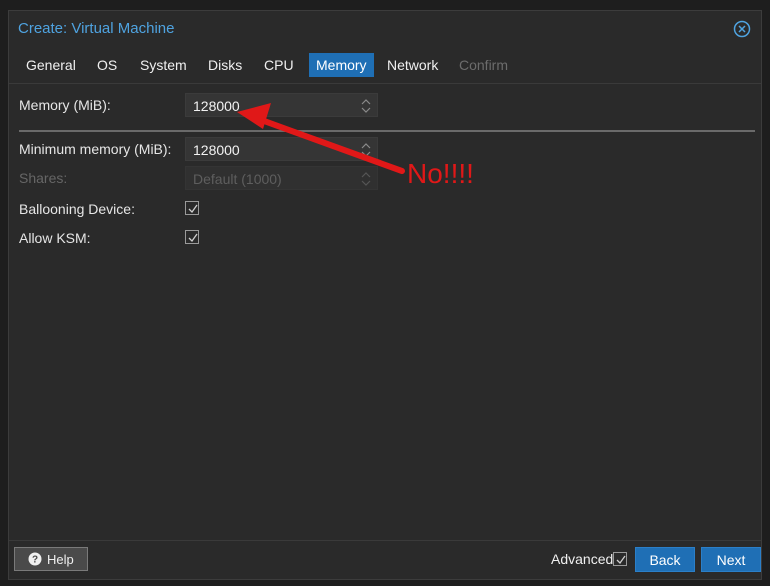 This screenshot has height=586, width=770. Describe the element at coordinates (412, 65) in the screenshot. I see `tab-network: Network` at that location.